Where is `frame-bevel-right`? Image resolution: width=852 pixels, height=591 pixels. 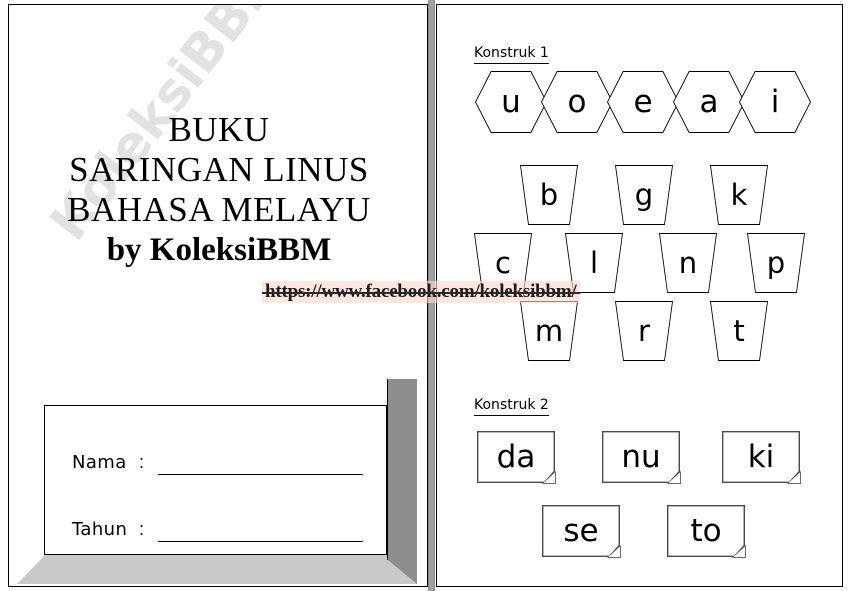 frame-bevel-right is located at coordinates (402, 481).